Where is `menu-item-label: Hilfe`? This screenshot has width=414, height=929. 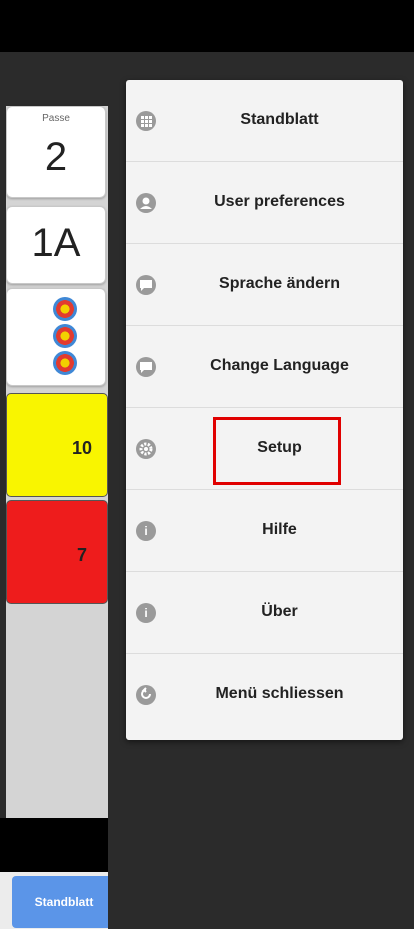
menu-item-label: Hilfe is located at coordinates (279, 529).